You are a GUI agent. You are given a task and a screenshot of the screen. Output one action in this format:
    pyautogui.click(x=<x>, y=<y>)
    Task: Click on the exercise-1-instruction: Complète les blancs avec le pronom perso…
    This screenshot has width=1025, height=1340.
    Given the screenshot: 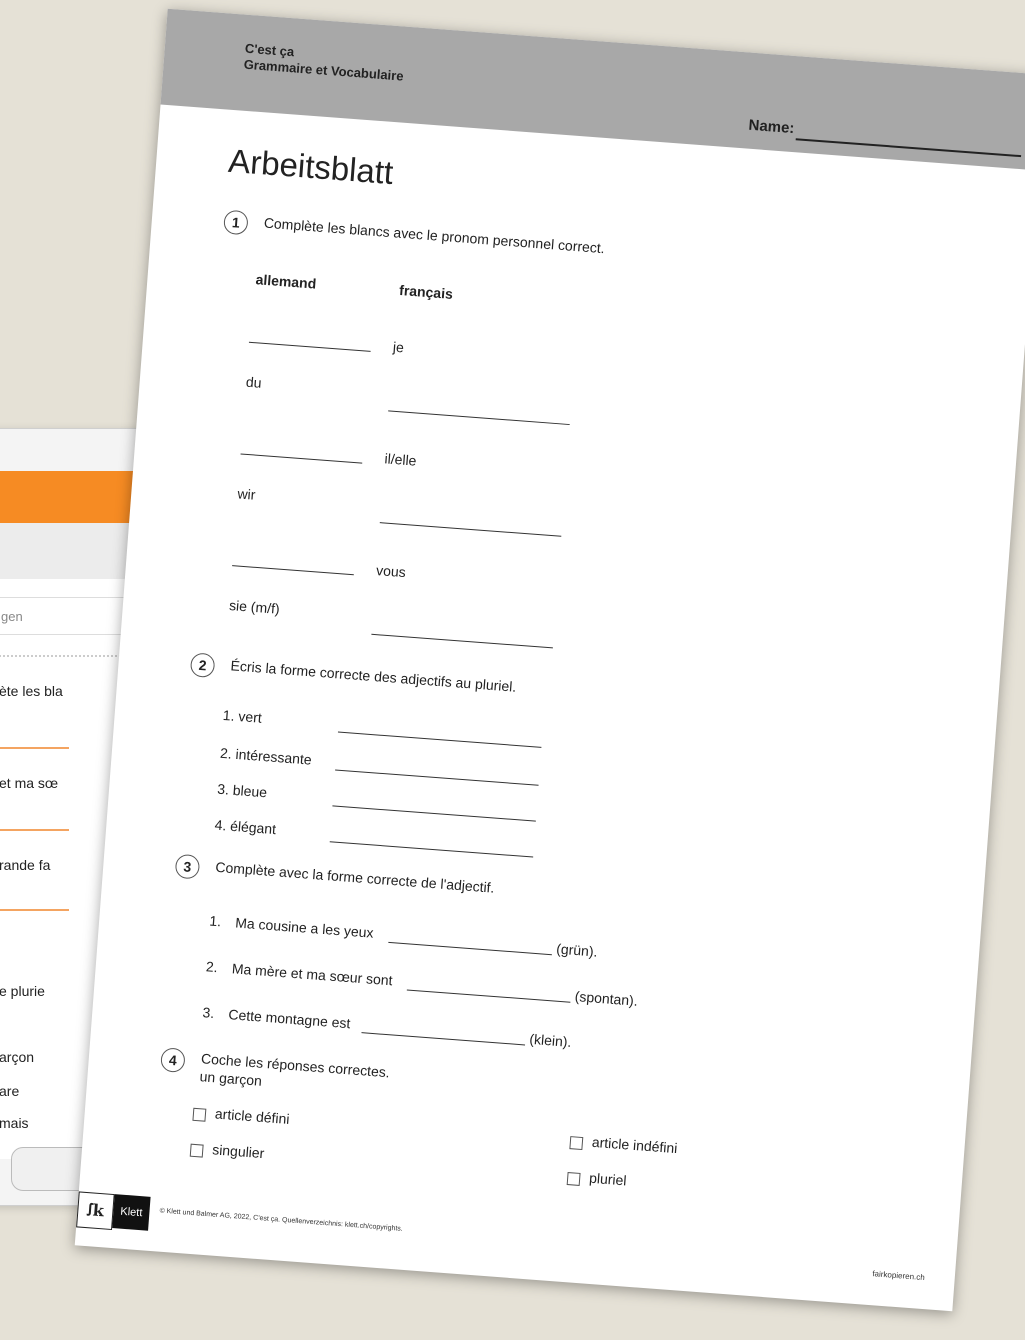 What is the action you would take?
    pyautogui.click(x=434, y=235)
    